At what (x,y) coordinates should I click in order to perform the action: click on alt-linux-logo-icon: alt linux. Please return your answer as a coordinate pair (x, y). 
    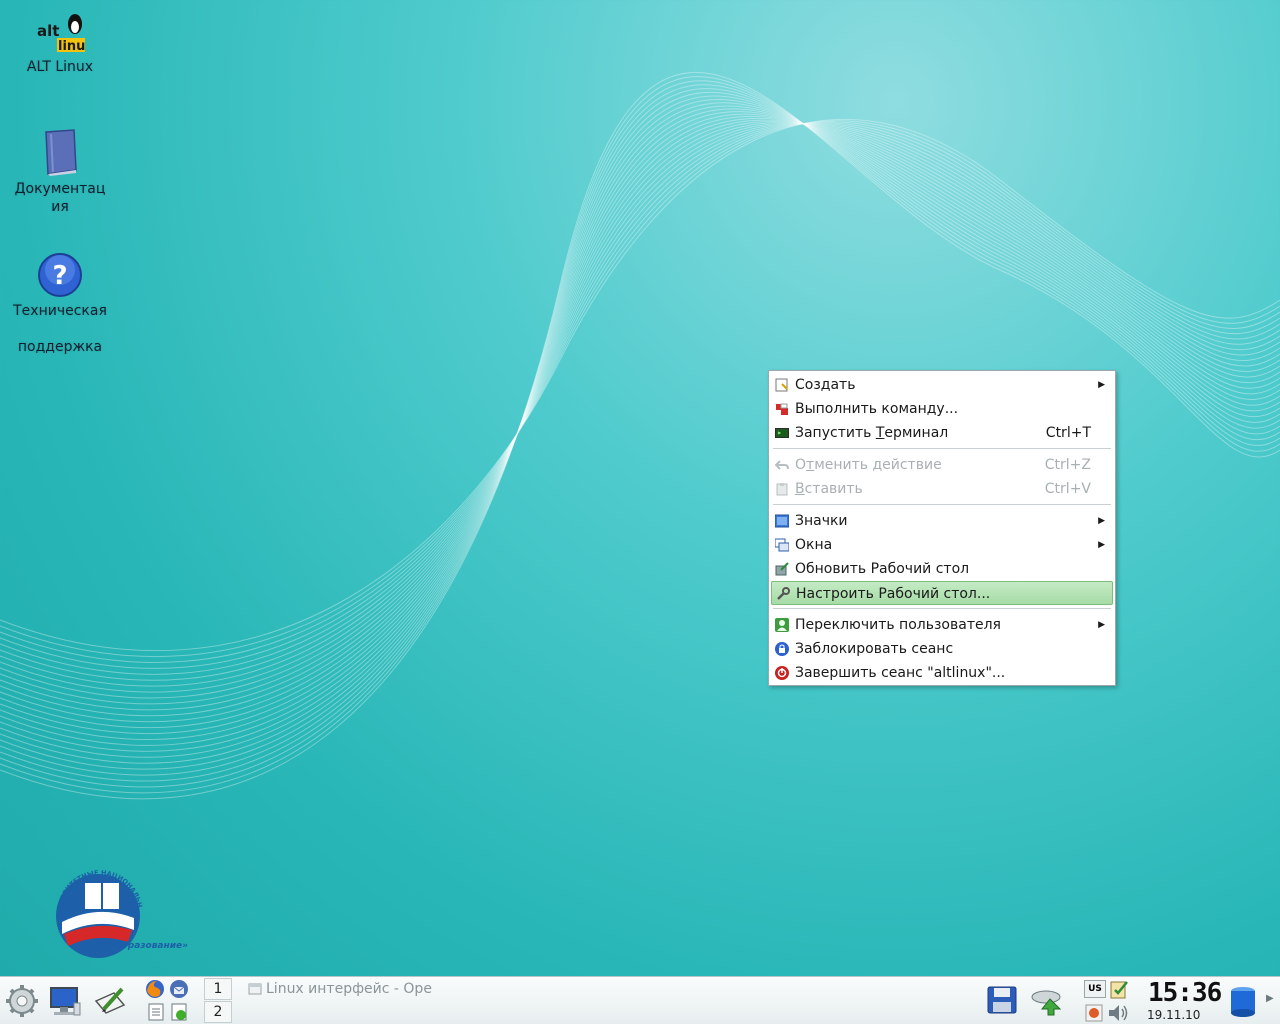
    Looking at the image, I should click on (61, 34).